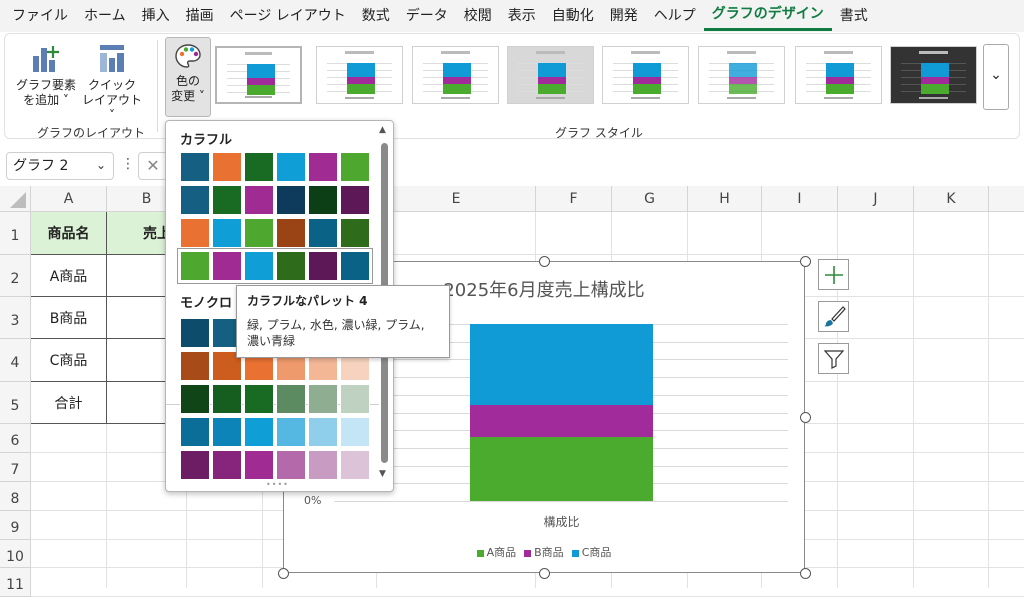 The width and height of the screenshot is (1024, 603). What do you see at coordinates (15, 318) in the screenshot?
I see `row-header-cell: 3` at bounding box center [15, 318].